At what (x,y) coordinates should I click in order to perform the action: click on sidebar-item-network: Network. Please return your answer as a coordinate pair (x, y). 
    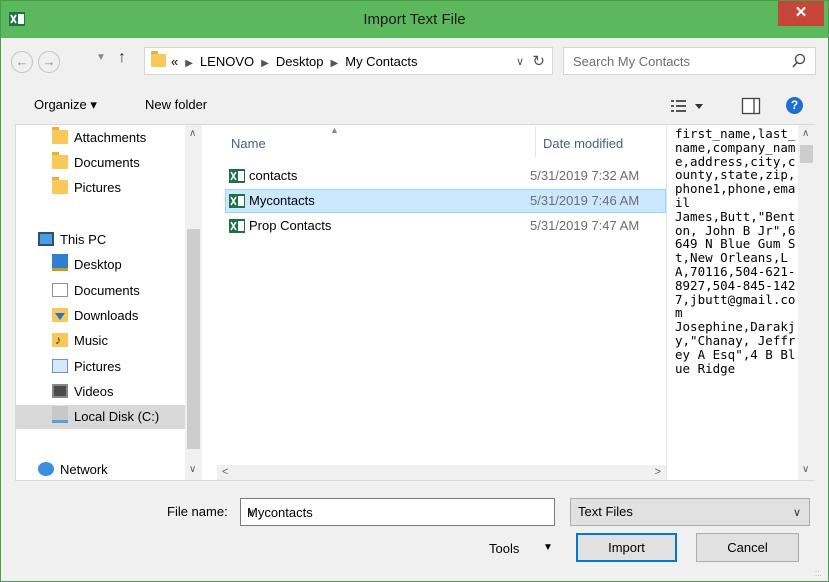
    Looking at the image, I should click on (73, 469).